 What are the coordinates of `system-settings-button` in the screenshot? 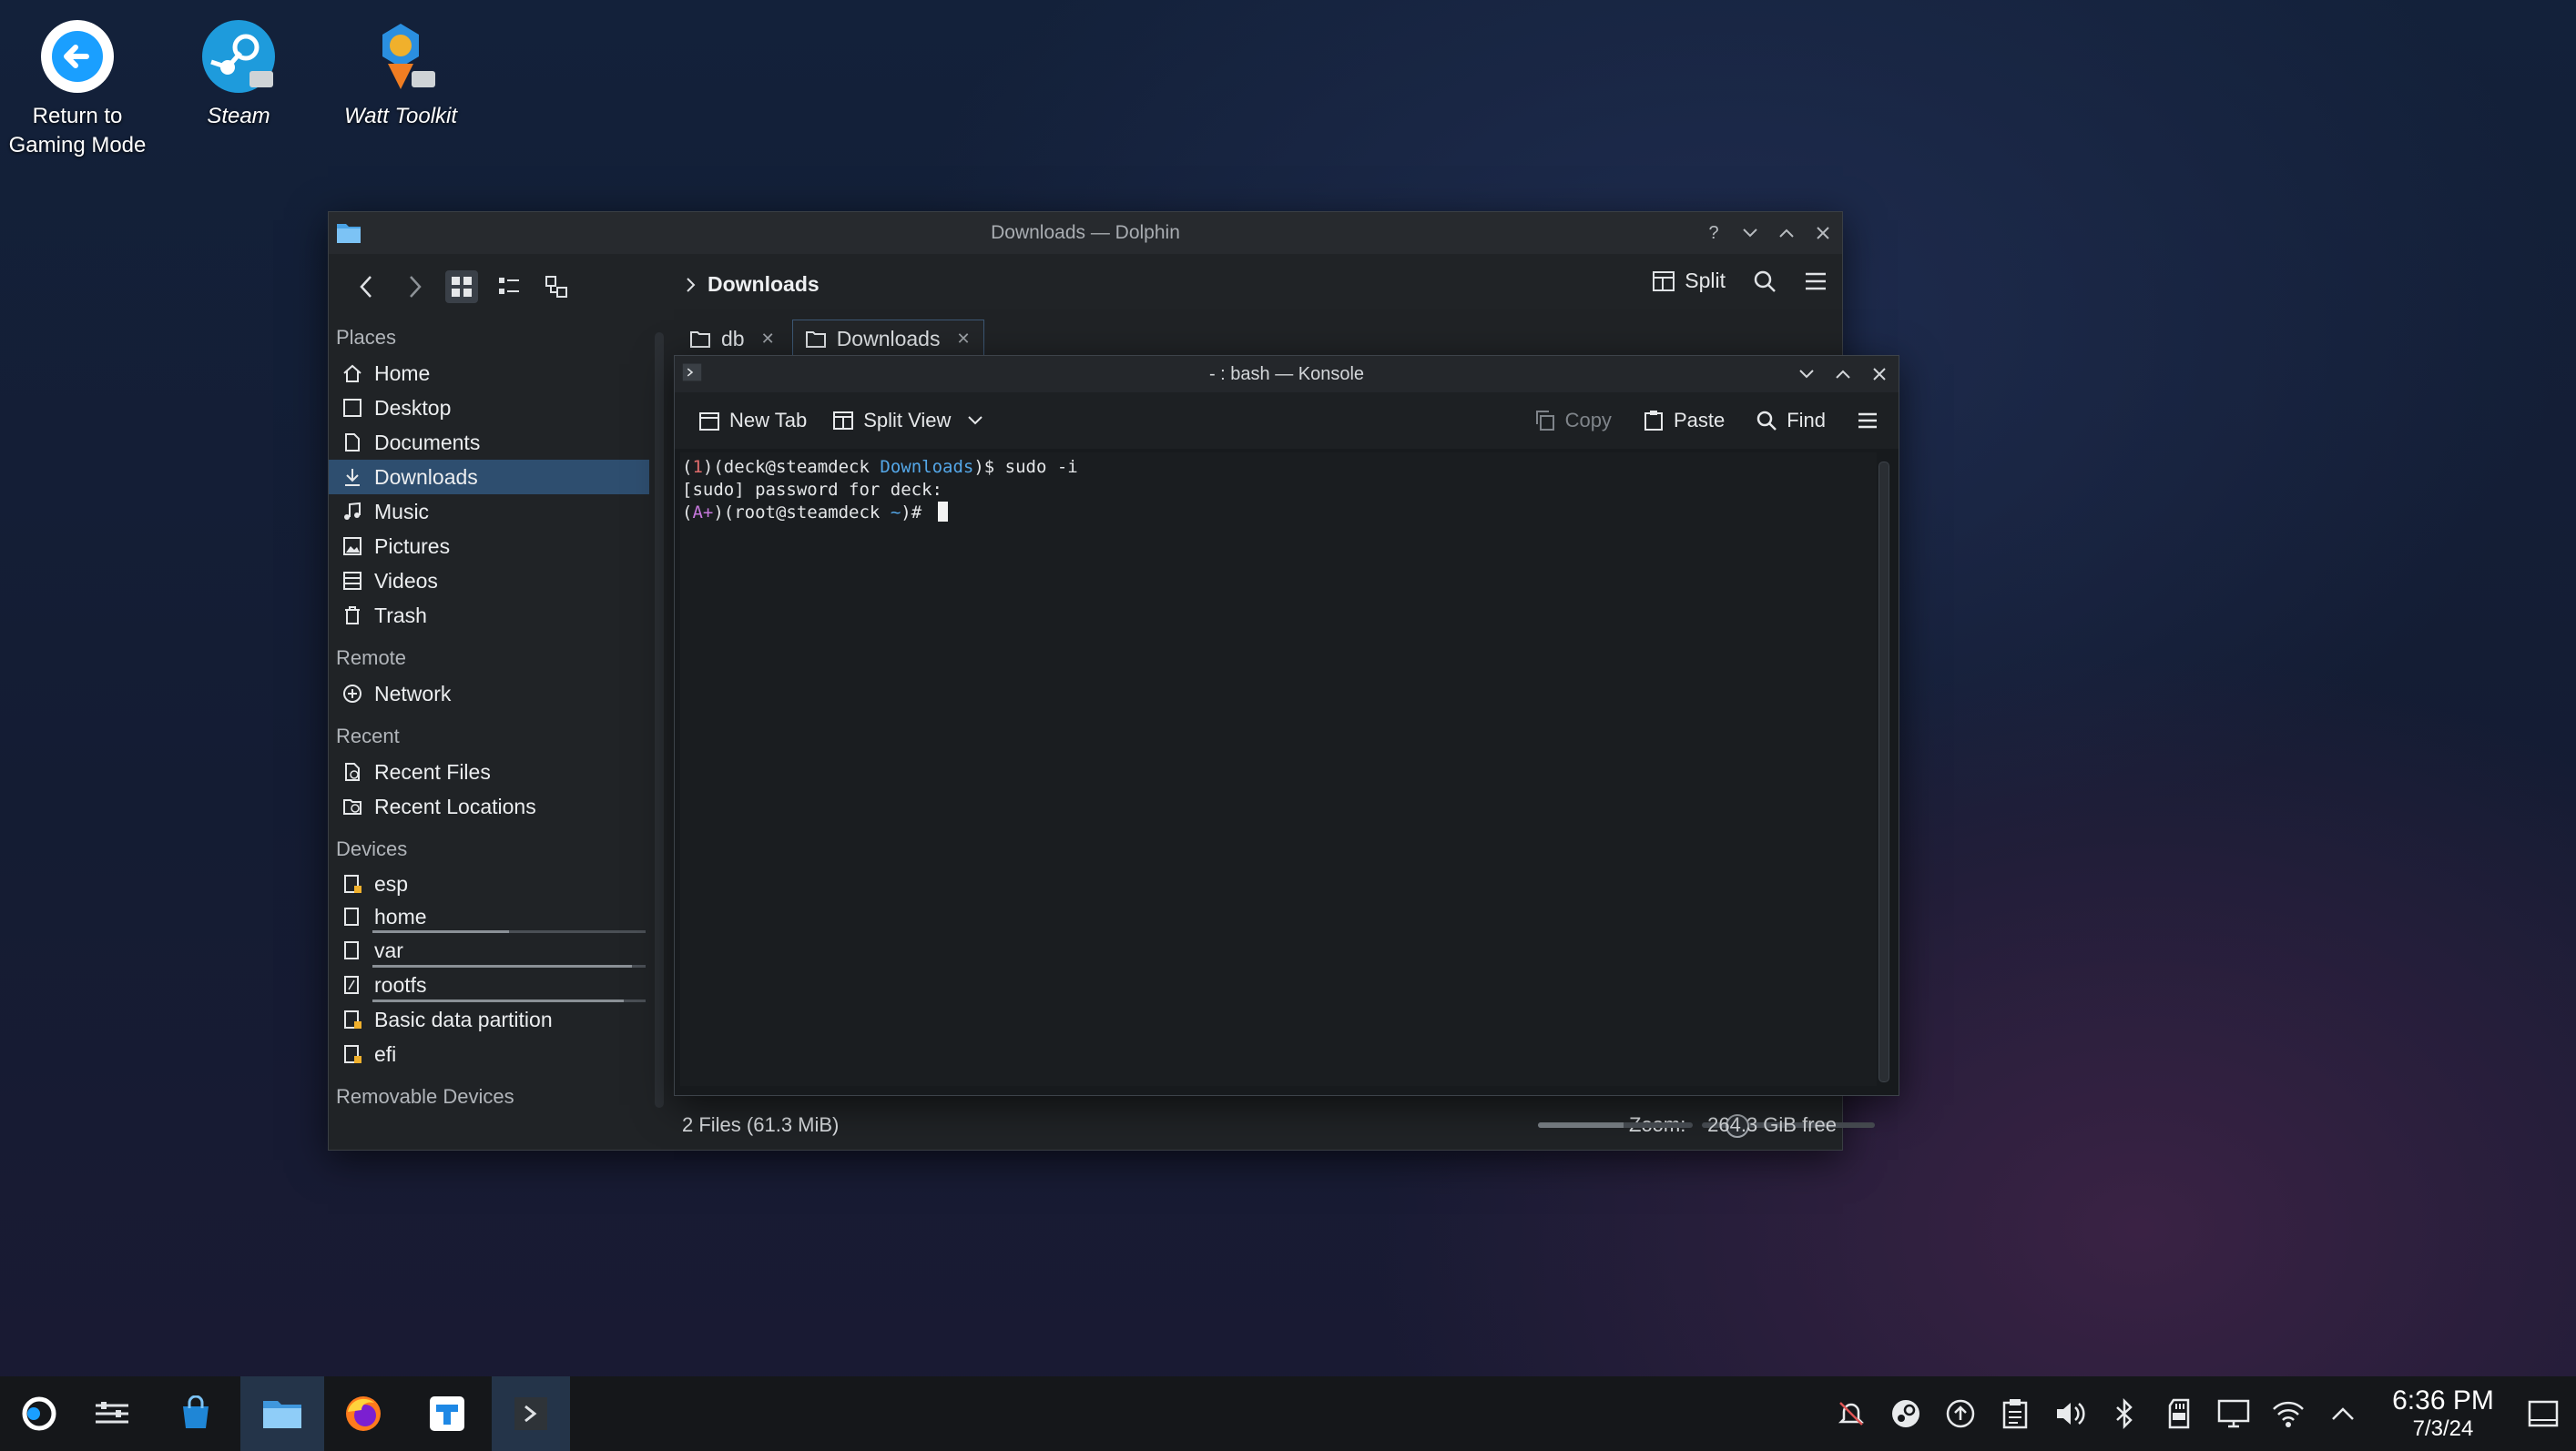 It's located at (112, 1414).